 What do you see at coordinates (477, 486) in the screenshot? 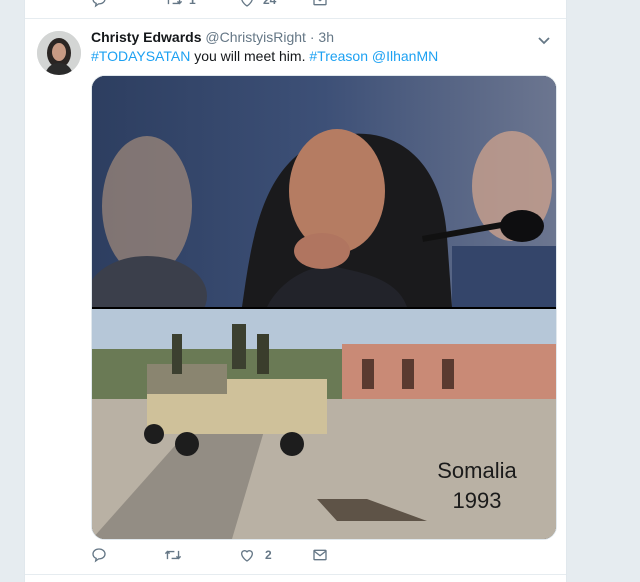
I see `media-overlay-caption: Somalia 1993` at bounding box center [477, 486].